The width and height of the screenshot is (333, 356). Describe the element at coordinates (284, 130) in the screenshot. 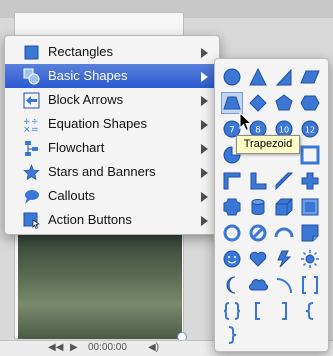

I see `svg-text: 10` at that location.